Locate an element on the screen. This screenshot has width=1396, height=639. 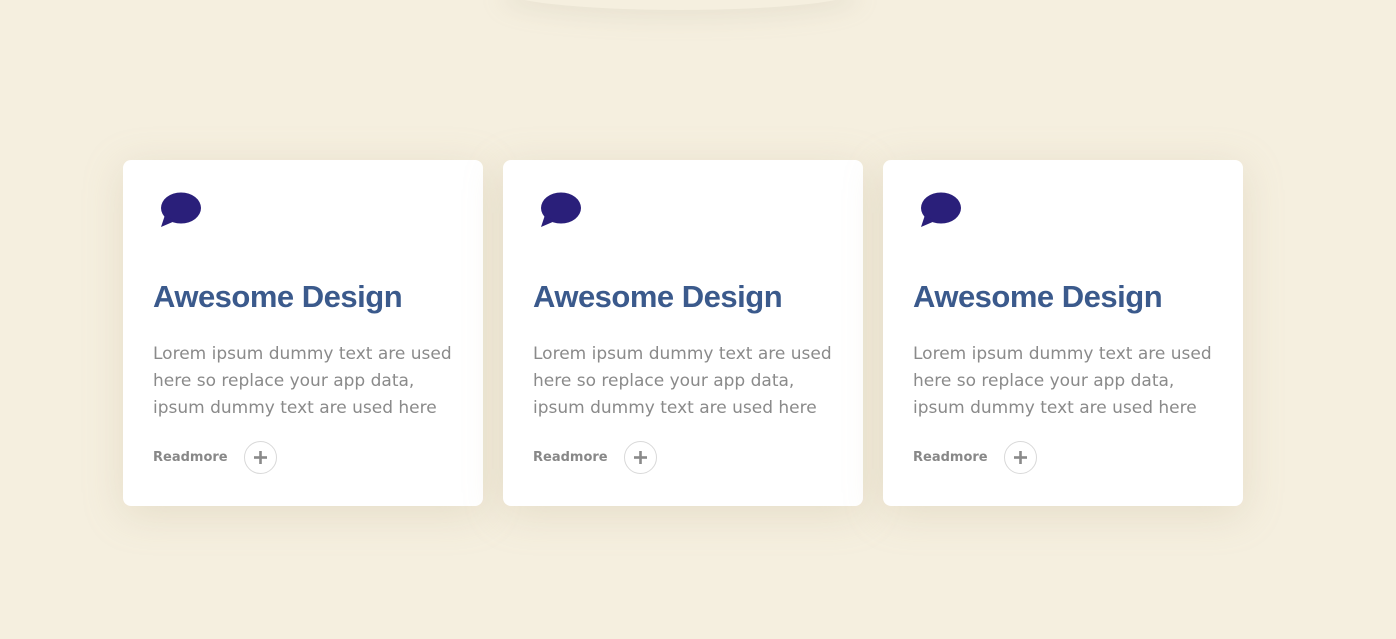
top-section-shadow is located at coordinates (680, 5).